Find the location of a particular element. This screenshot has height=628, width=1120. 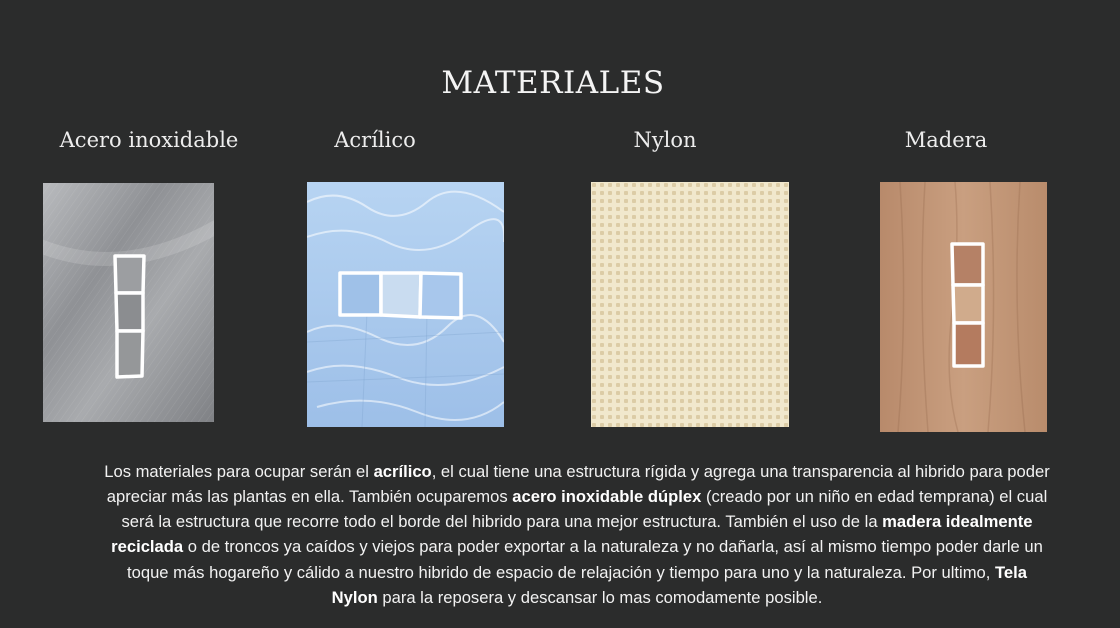

nylon-swatch-image is located at coordinates (690, 304).